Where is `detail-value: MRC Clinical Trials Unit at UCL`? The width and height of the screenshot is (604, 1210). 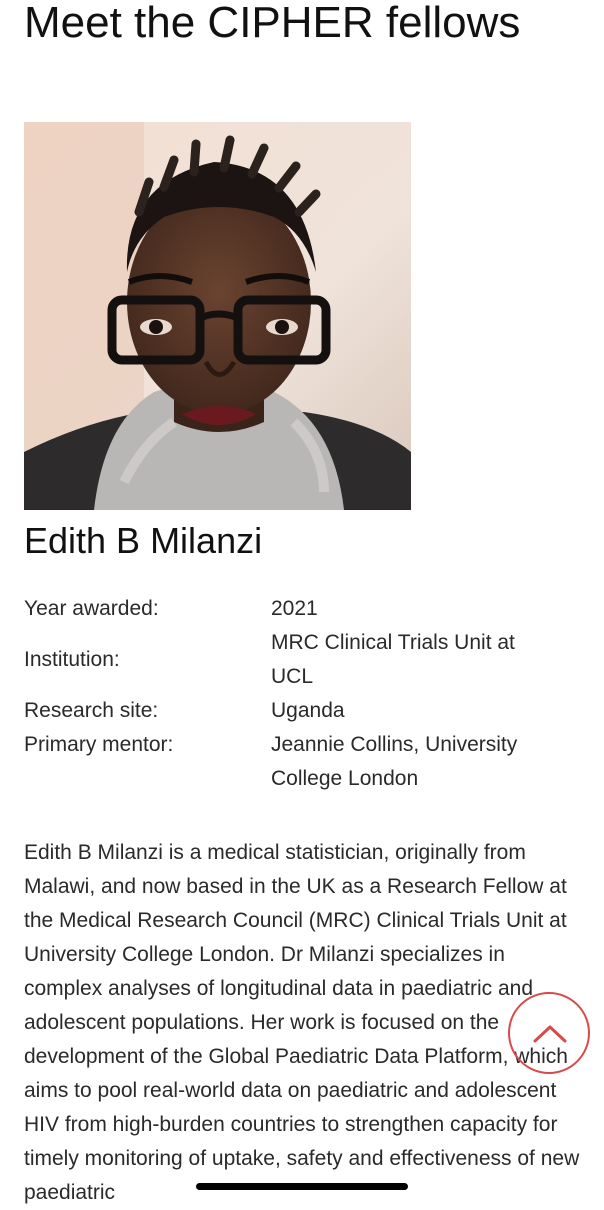
detail-value: MRC Clinical Trials Unit at UCL is located at coordinates (393, 659).